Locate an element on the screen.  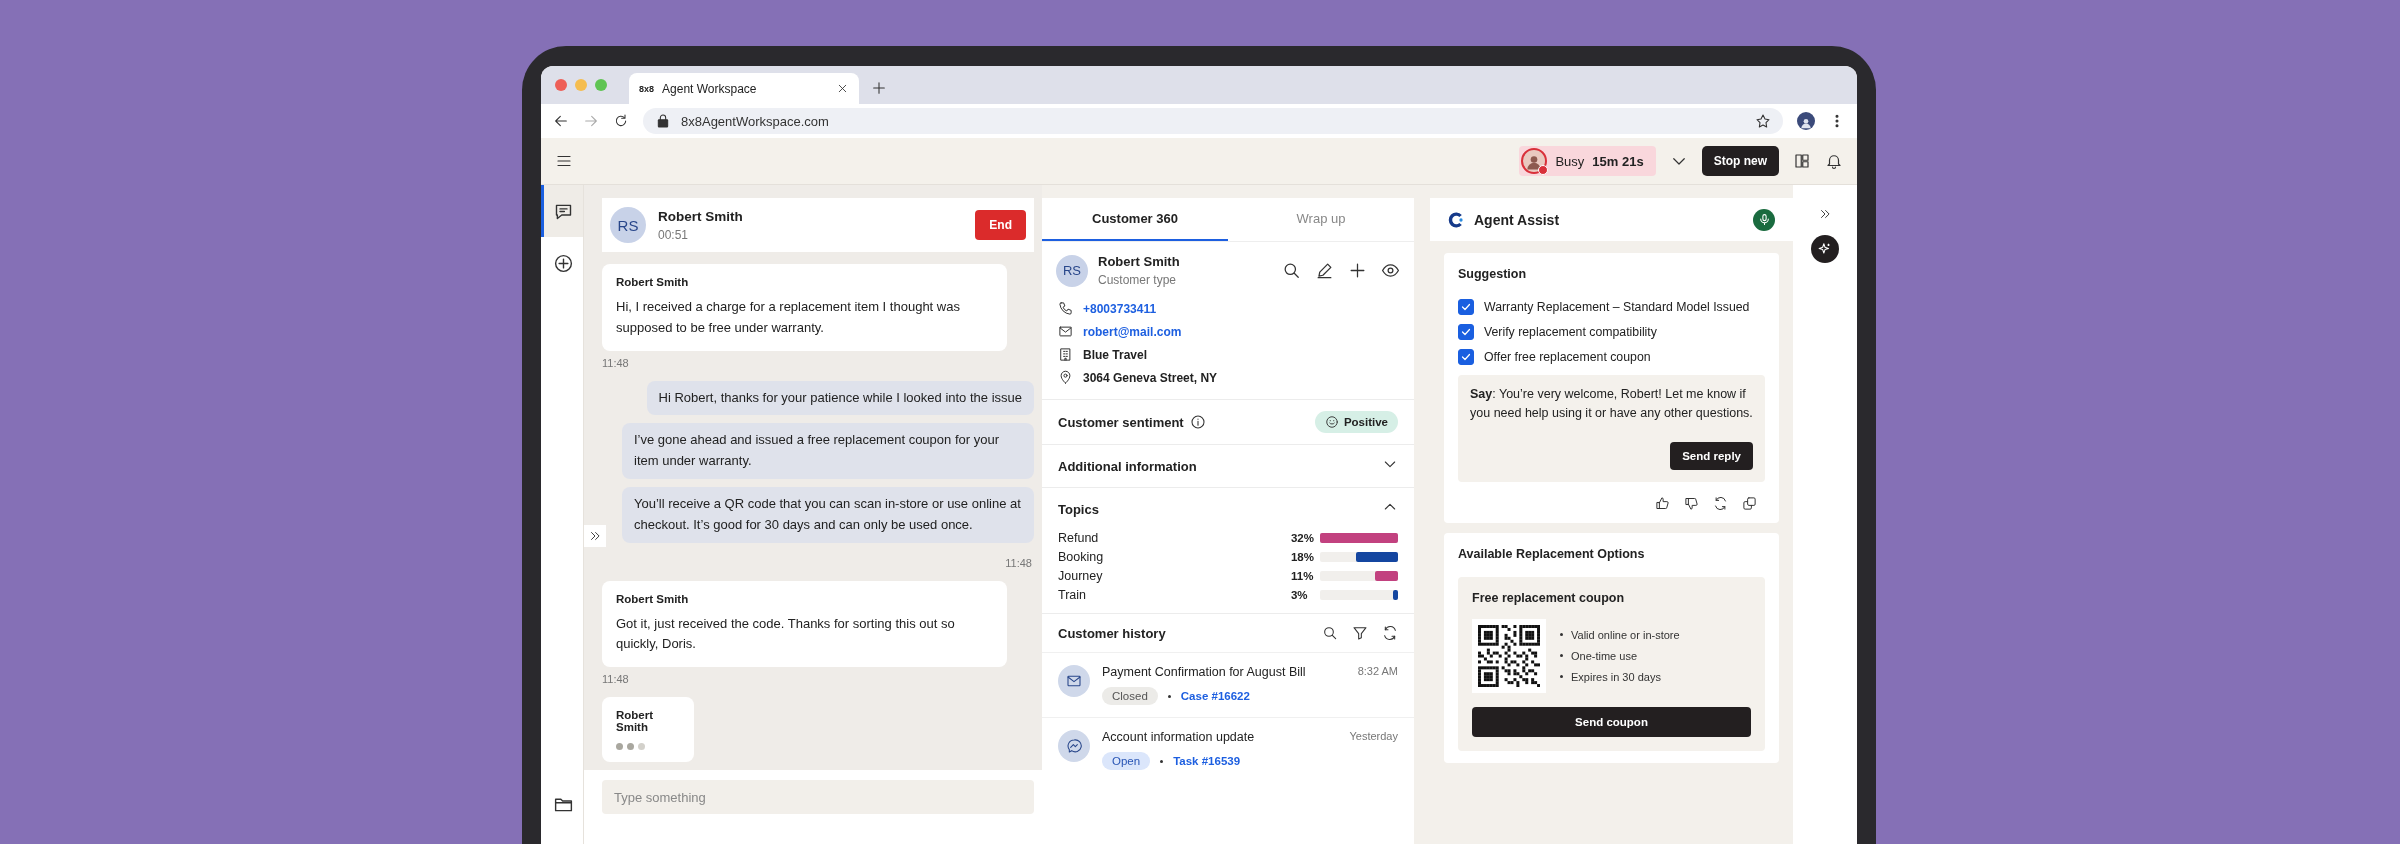
contact-avatar: RS is located at coordinates (628, 225).